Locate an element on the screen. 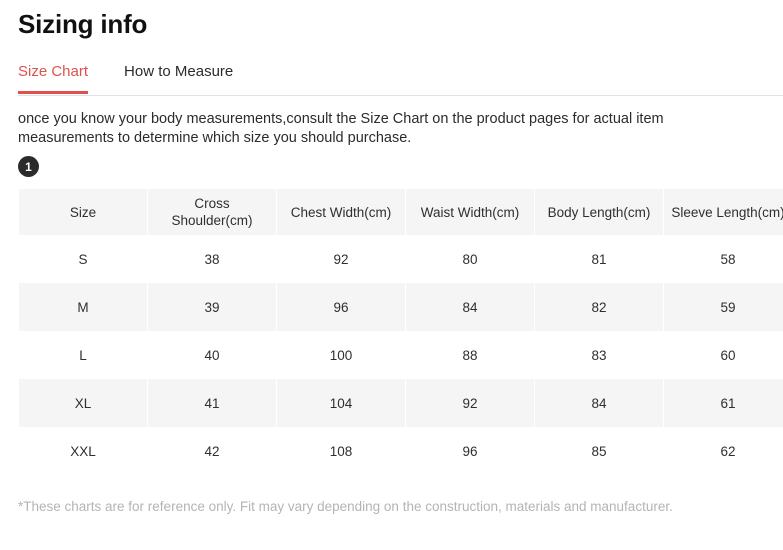 This screenshot has height=550, width=783. cell-body-length: 83 is located at coordinates (599, 355).